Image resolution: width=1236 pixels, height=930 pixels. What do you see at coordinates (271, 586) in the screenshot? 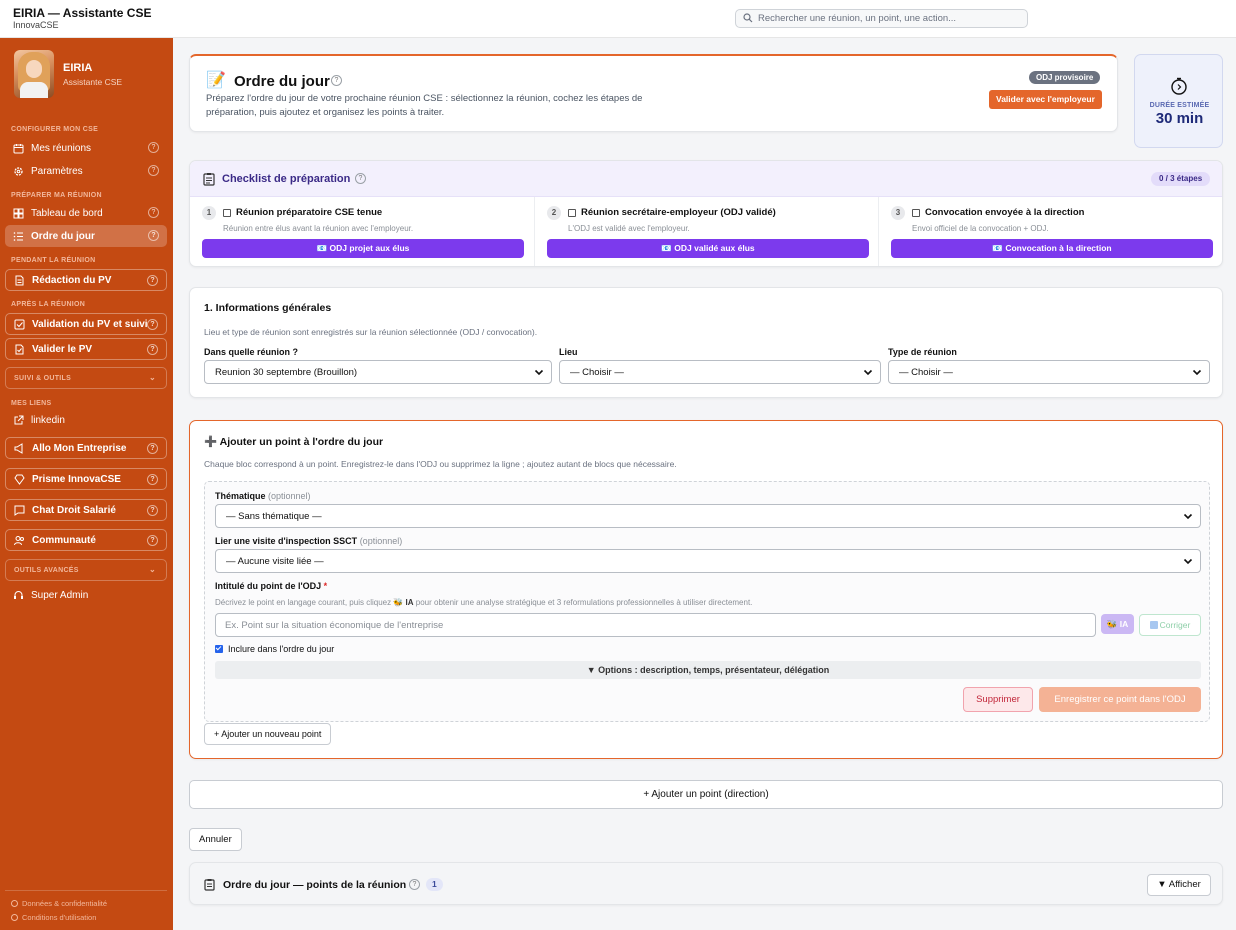
I see `intitule-label: Intitulé du point de l'ODJ *` at bounding box center [271, 586].